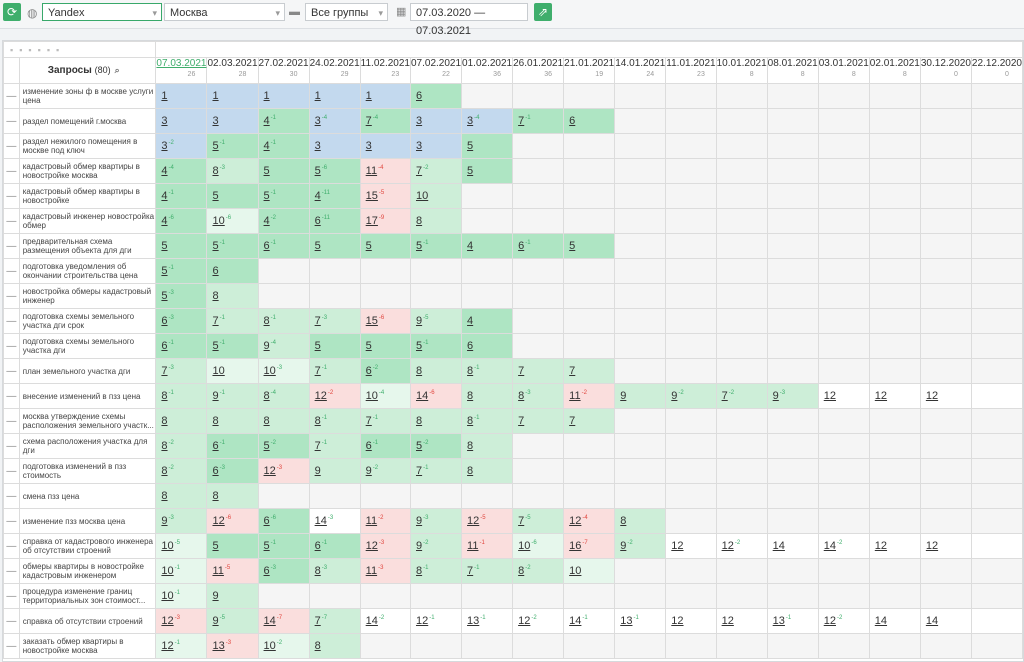 This screenshot has height=662, width=1024. What do you see at coordinates (385, 171) in the screenshot?
I see `position-cell: 11-4` at bounding box center [385, 171].